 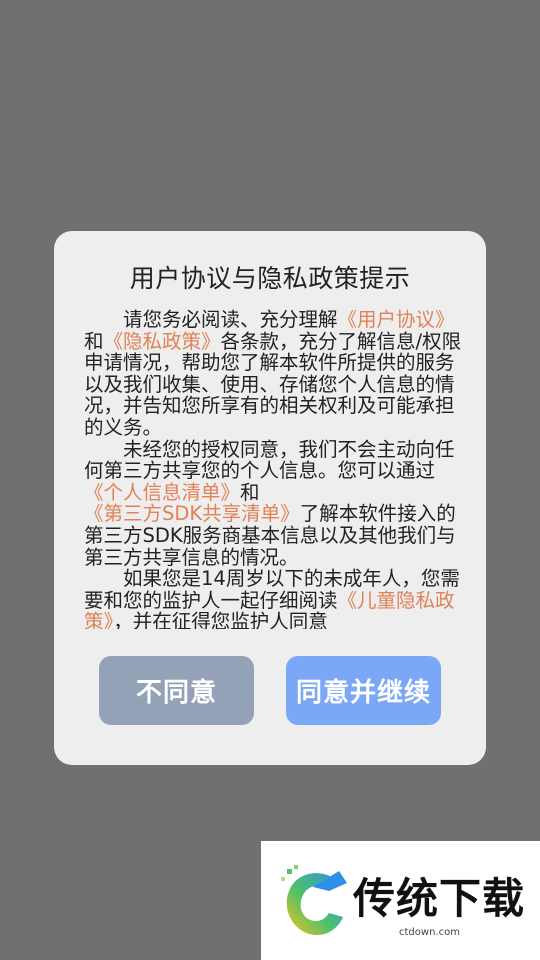 I want to click on policy-text: 请您务必阅读、充分理解, so click(x=230, y=320).